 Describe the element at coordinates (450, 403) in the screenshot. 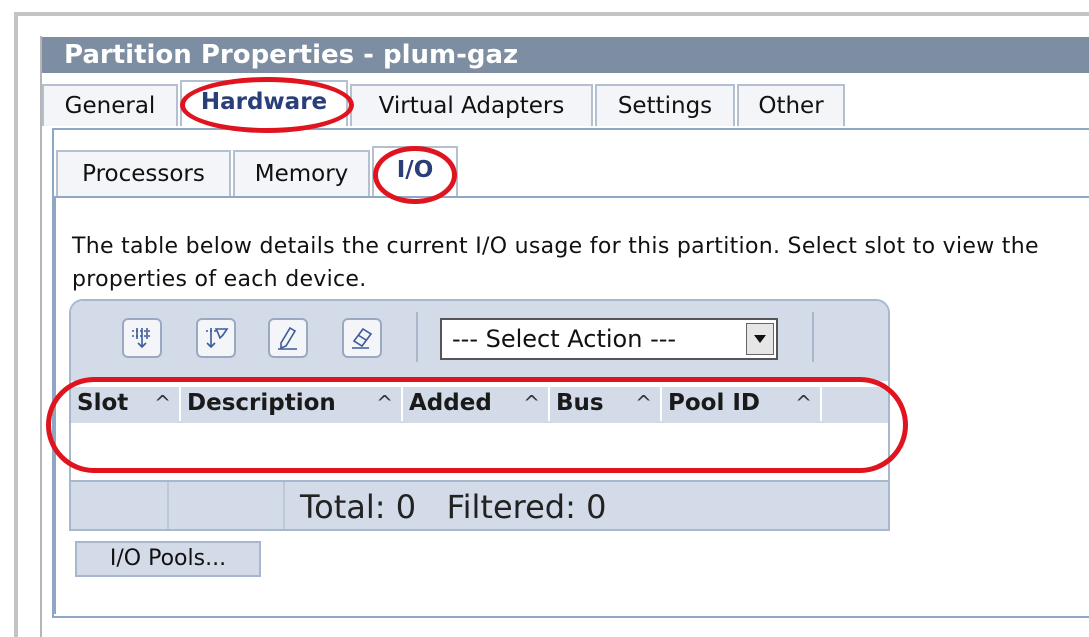

I see `column-label: Added` at that location.